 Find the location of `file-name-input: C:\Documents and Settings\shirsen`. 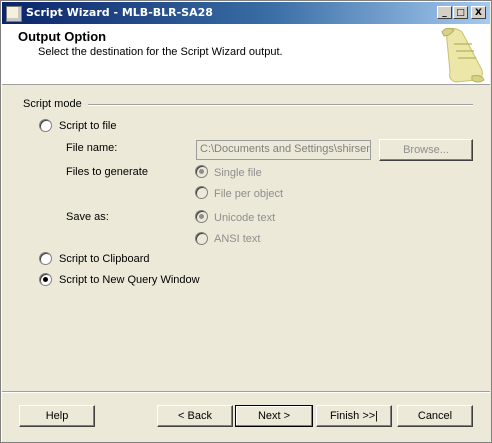

file-name-input: C:\Documents and Settings\shirsen is located at coordinates (283, 150).